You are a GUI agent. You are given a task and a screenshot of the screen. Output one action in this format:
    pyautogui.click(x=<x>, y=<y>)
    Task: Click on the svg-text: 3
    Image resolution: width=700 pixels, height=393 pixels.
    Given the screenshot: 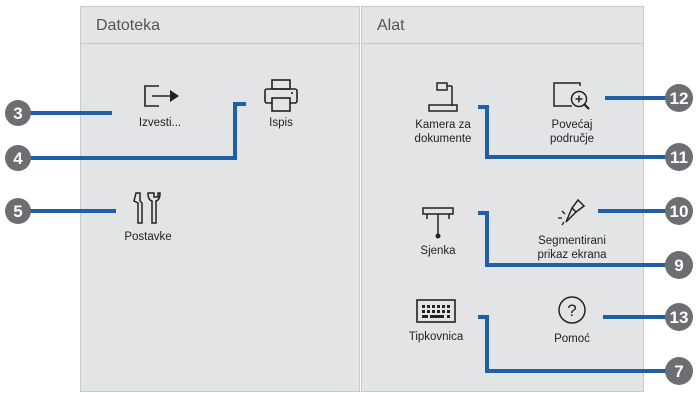 What is the action you would take?
    pyautogui.click(x=17, y=113)
    